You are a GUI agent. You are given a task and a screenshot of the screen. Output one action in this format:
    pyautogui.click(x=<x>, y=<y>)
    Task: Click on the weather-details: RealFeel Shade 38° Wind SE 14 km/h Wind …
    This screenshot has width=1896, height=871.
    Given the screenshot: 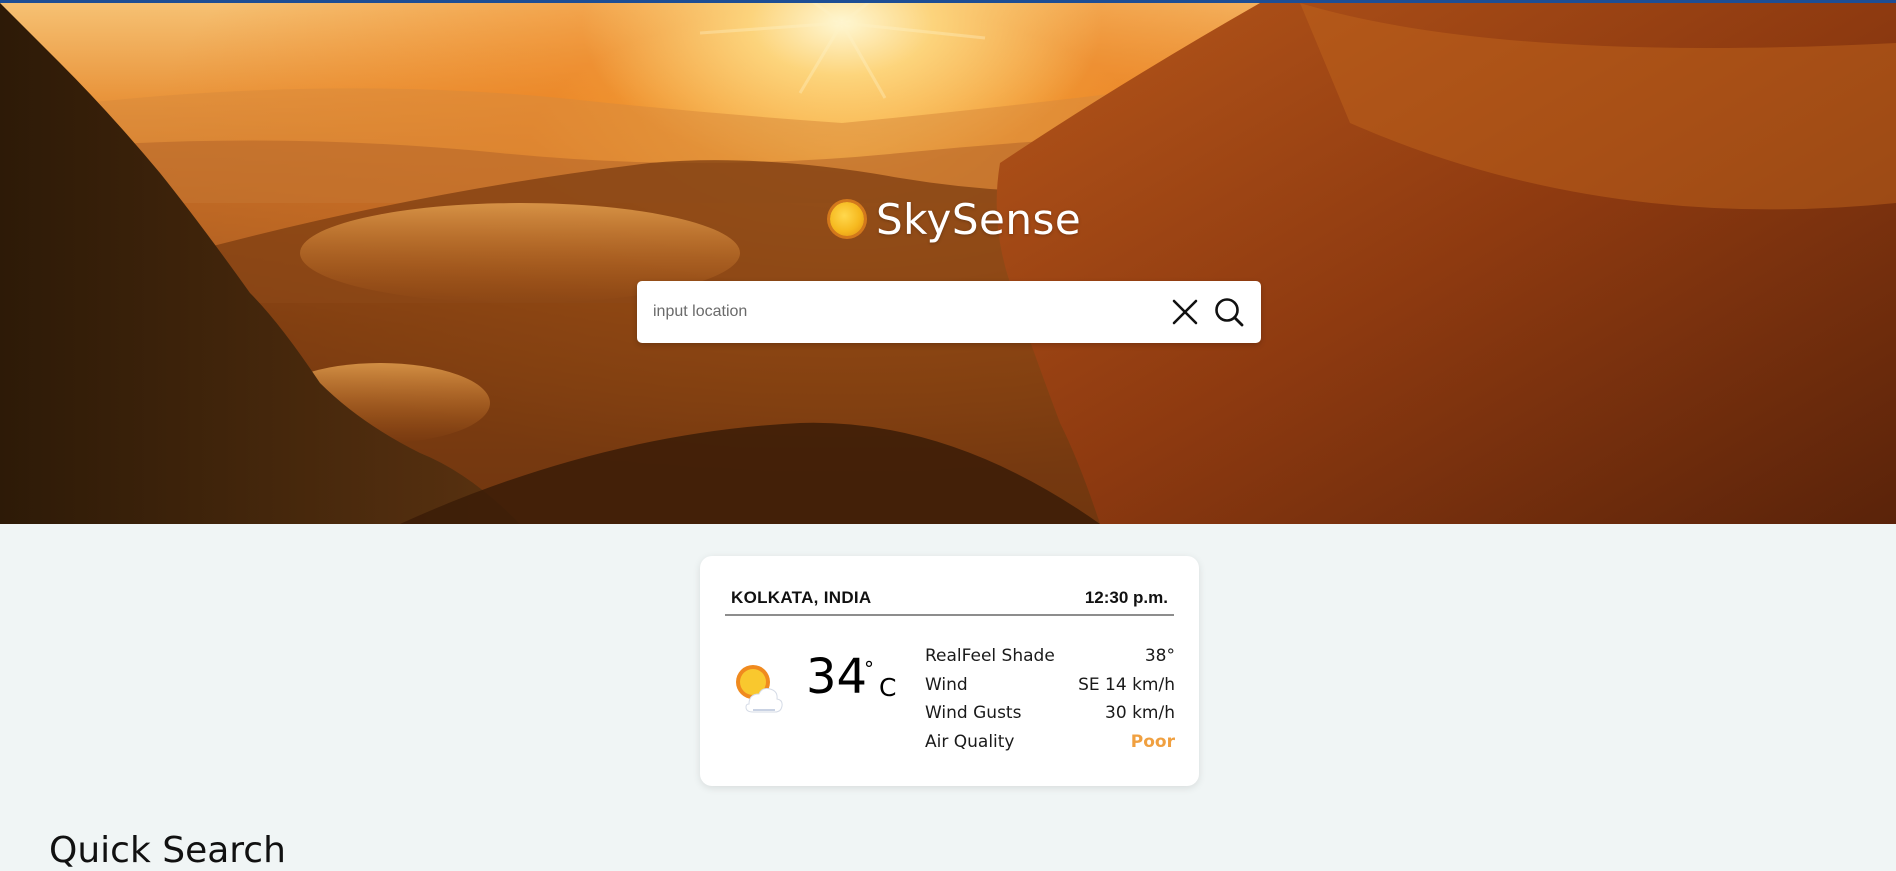 What is the action you would take?
    pyautogui.click(x=1050, y=703)
    